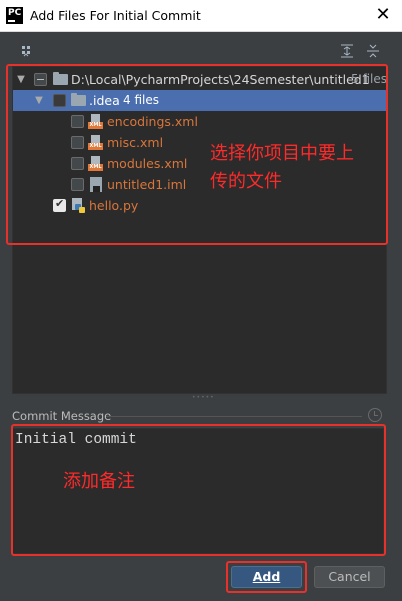 The height and width of the screenshot is (601, 402). I want to click on root-checkbox, so click(40, 79).